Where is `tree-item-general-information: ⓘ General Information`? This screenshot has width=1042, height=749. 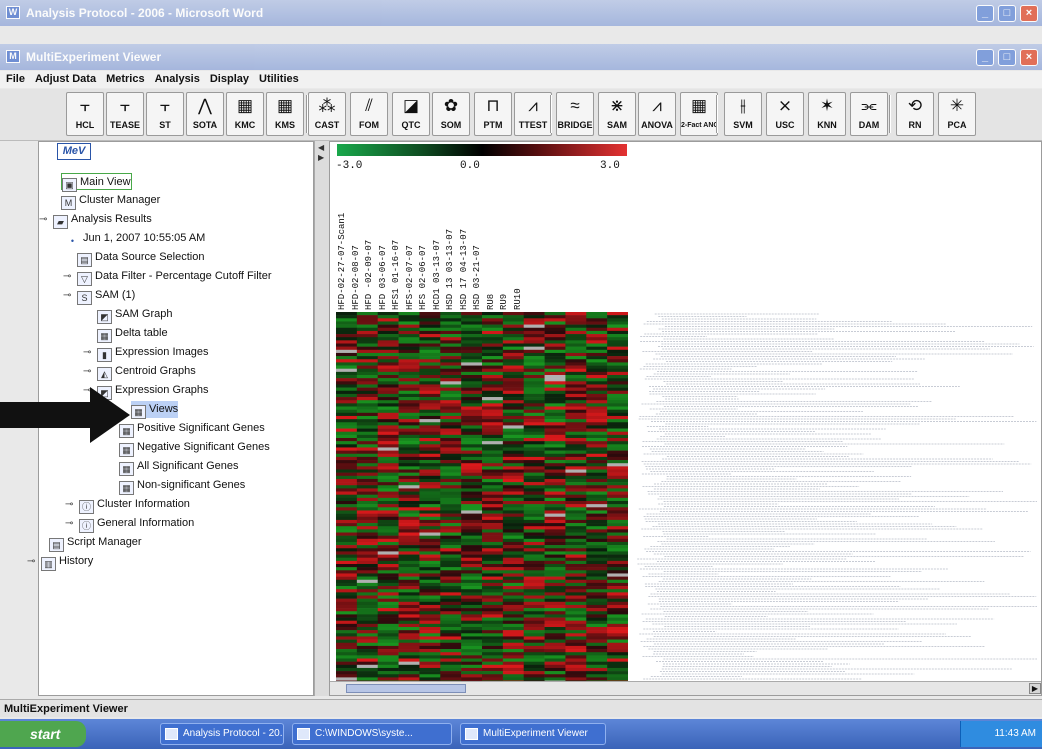 tree-item-general-information: ⓘ General Information is located at coordinates (136, 524).